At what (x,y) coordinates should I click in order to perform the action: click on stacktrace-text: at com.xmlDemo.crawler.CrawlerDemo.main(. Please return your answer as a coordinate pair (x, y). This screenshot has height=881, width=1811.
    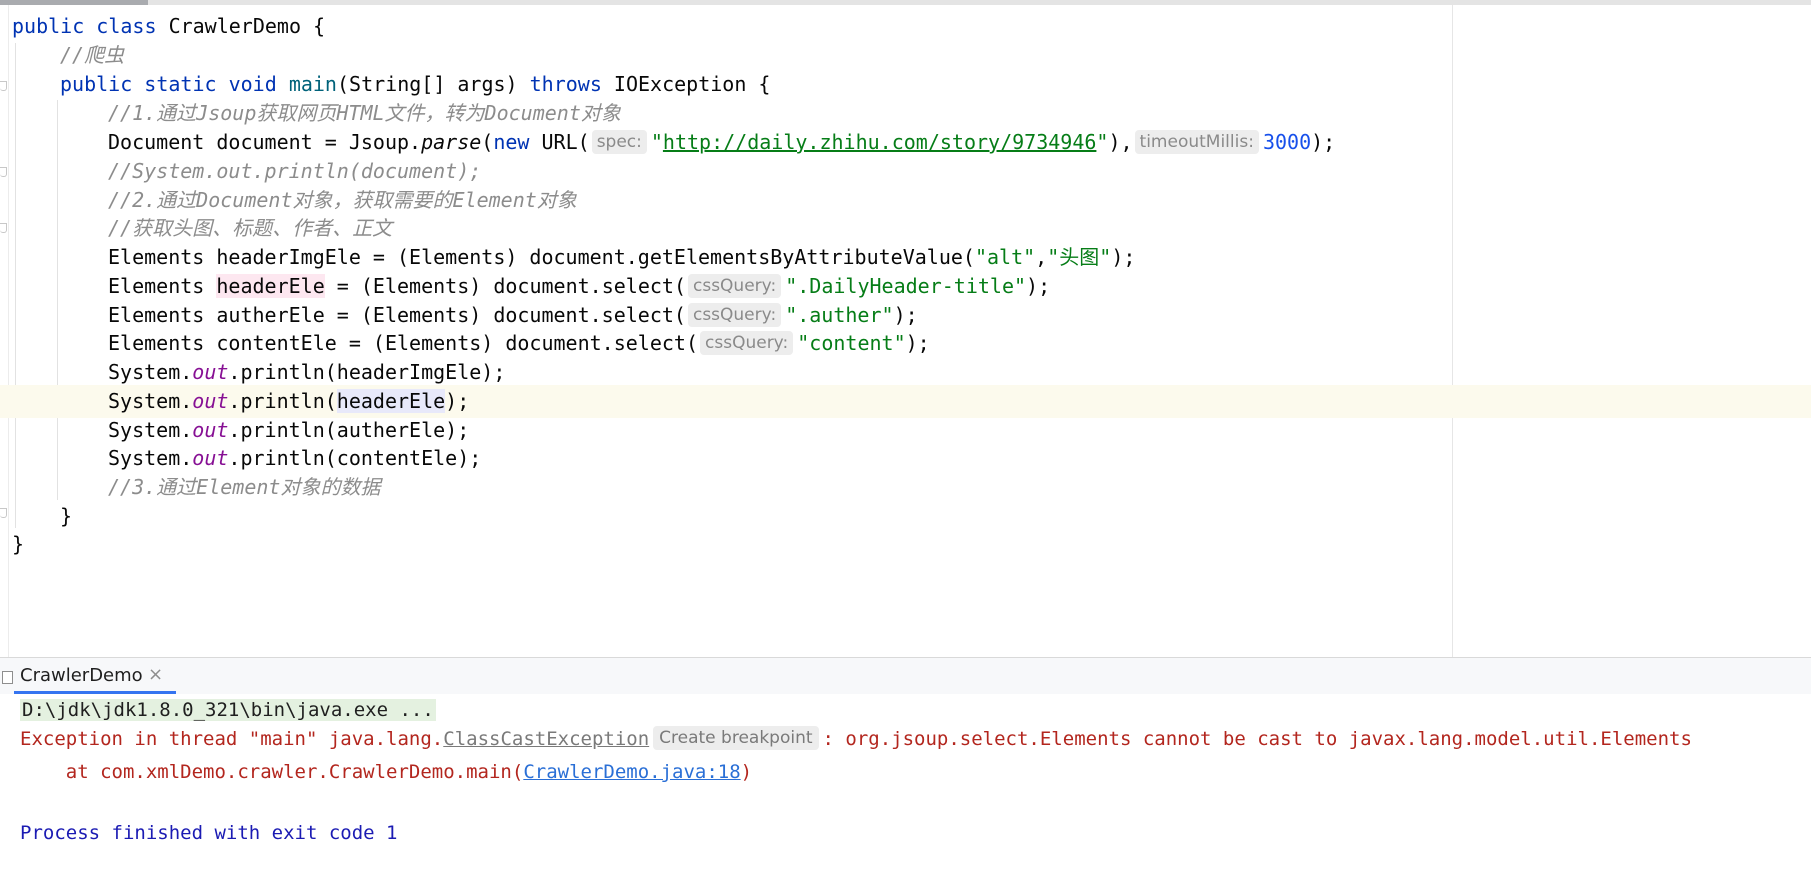
    Looking at the image, I should click on (272, 772).